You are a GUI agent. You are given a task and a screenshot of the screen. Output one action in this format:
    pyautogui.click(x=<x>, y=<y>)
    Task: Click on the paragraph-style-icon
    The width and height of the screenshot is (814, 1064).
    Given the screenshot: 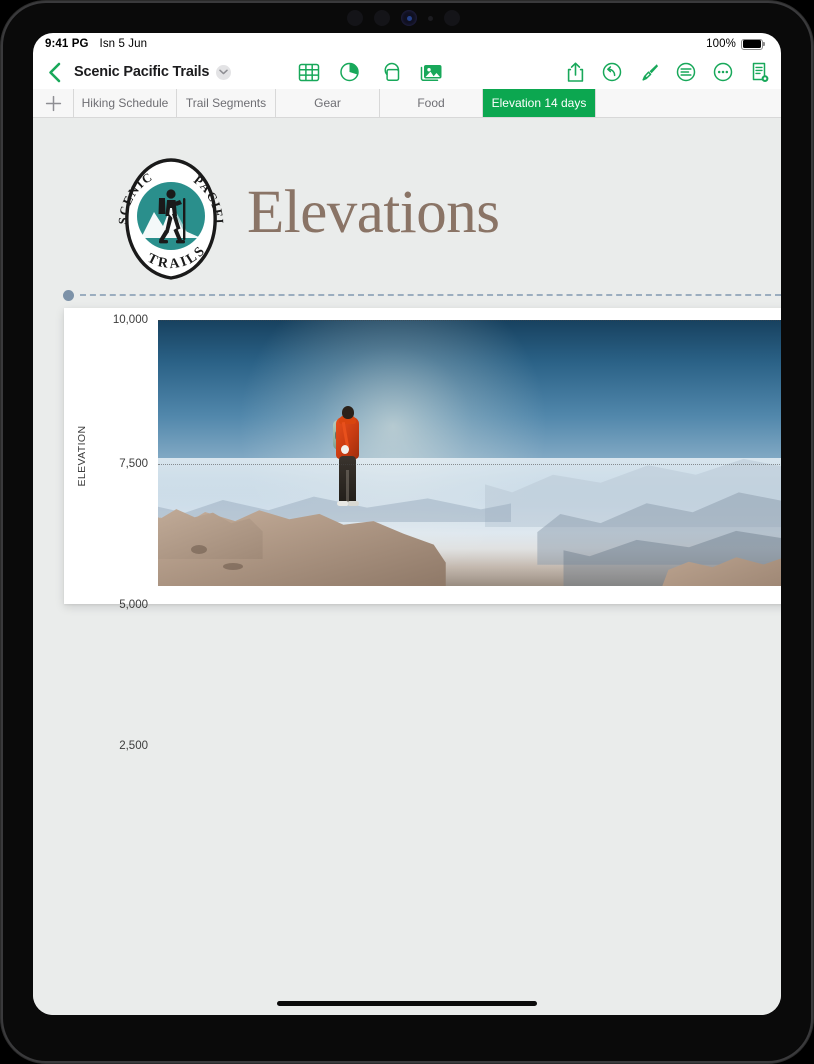 What is the action you would take?
    pyautogui.click(x=686, y=72)
    